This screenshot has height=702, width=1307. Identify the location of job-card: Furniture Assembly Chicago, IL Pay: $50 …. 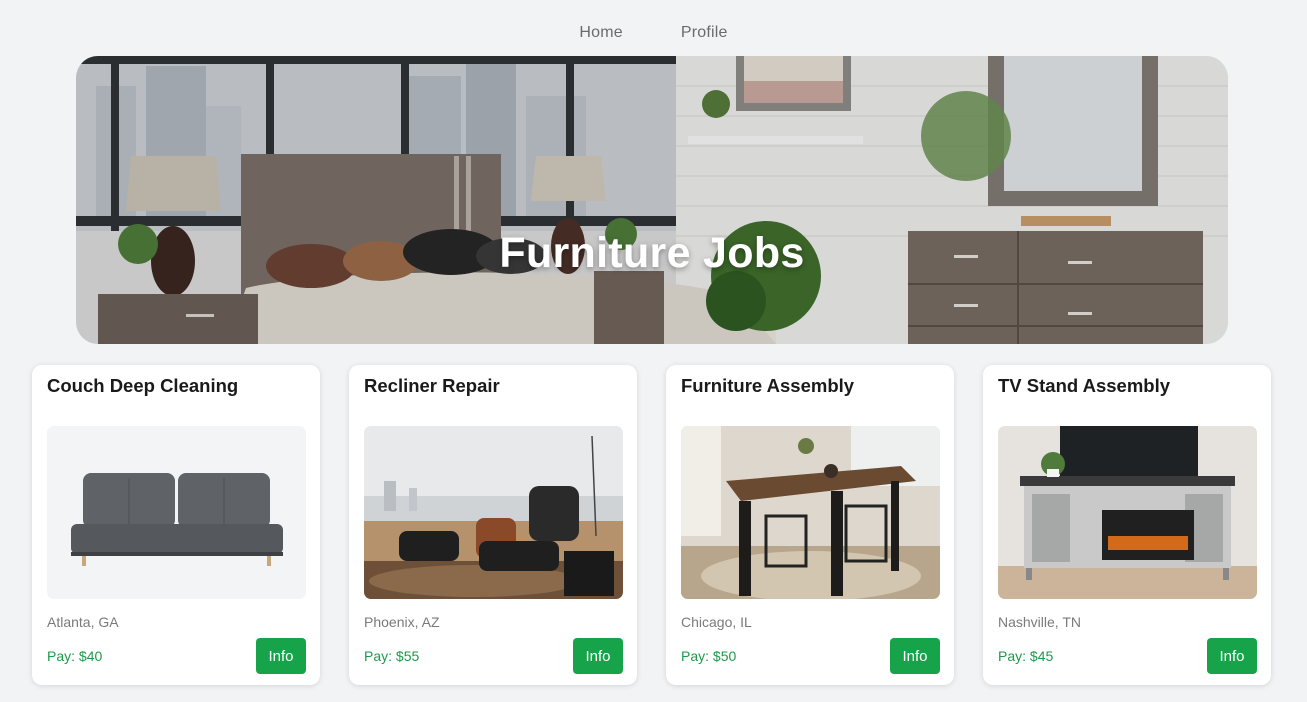
(810, 525).